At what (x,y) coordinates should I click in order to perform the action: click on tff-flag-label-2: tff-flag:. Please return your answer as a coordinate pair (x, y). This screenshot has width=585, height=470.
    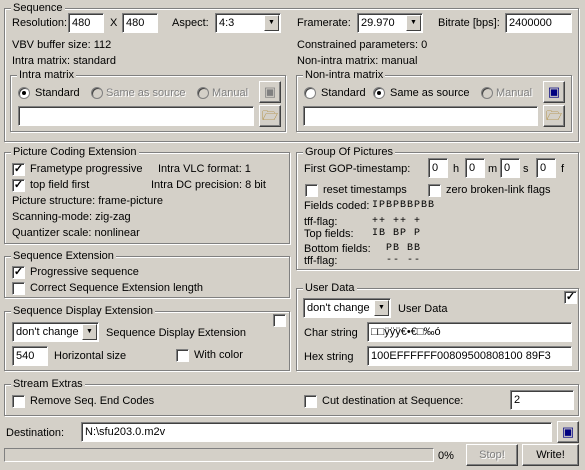
    Looking at the image, I should click on (321, 261).